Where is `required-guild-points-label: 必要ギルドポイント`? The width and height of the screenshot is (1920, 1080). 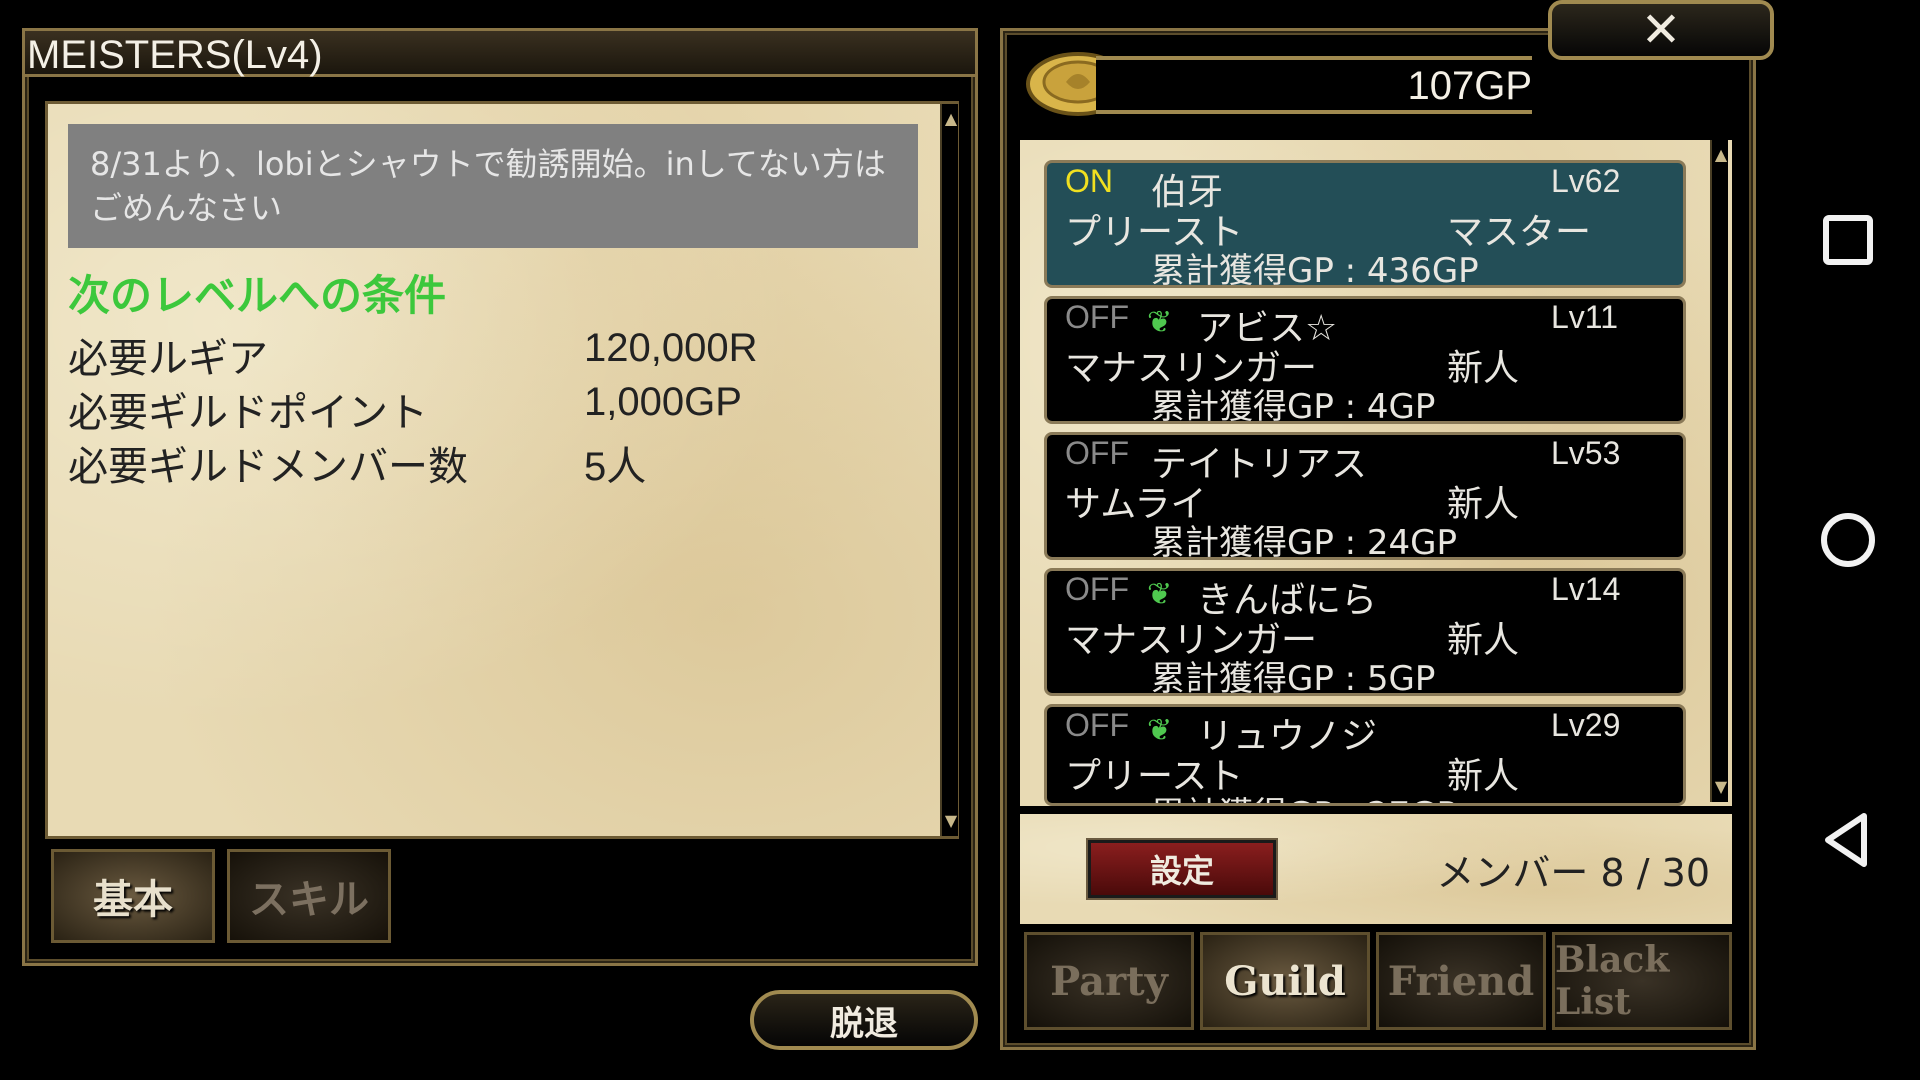
required-guild-points-label: 必要ギルドポイント is located at coordinates (248, 413).